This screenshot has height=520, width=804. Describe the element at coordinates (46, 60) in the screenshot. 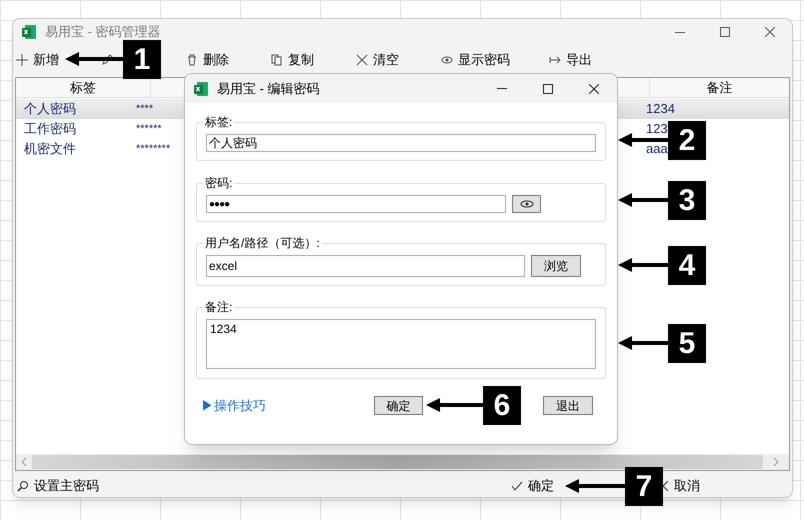

I see `toolbar-button: 新增` at that location.